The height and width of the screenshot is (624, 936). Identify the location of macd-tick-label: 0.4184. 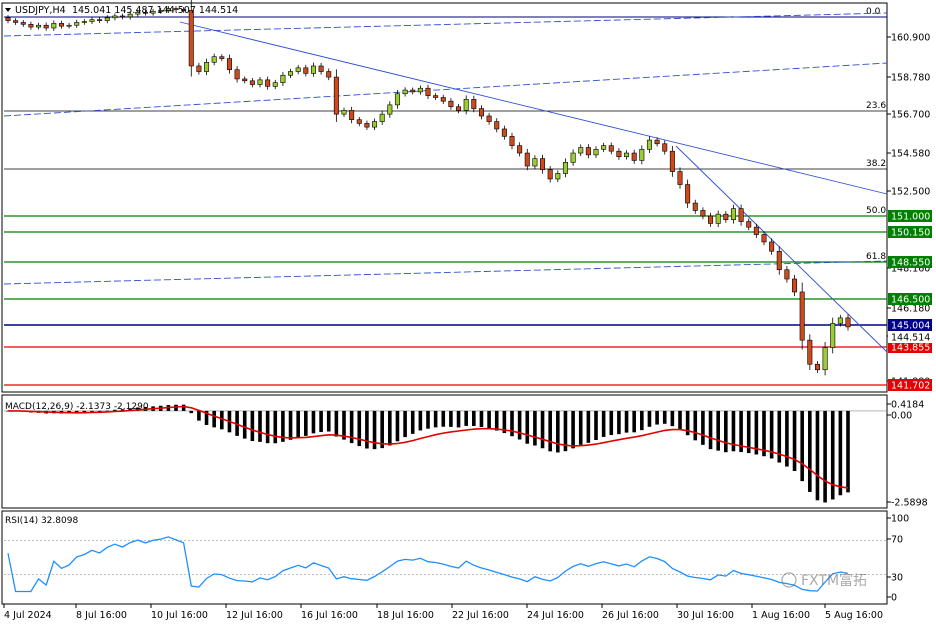
(907, 405).